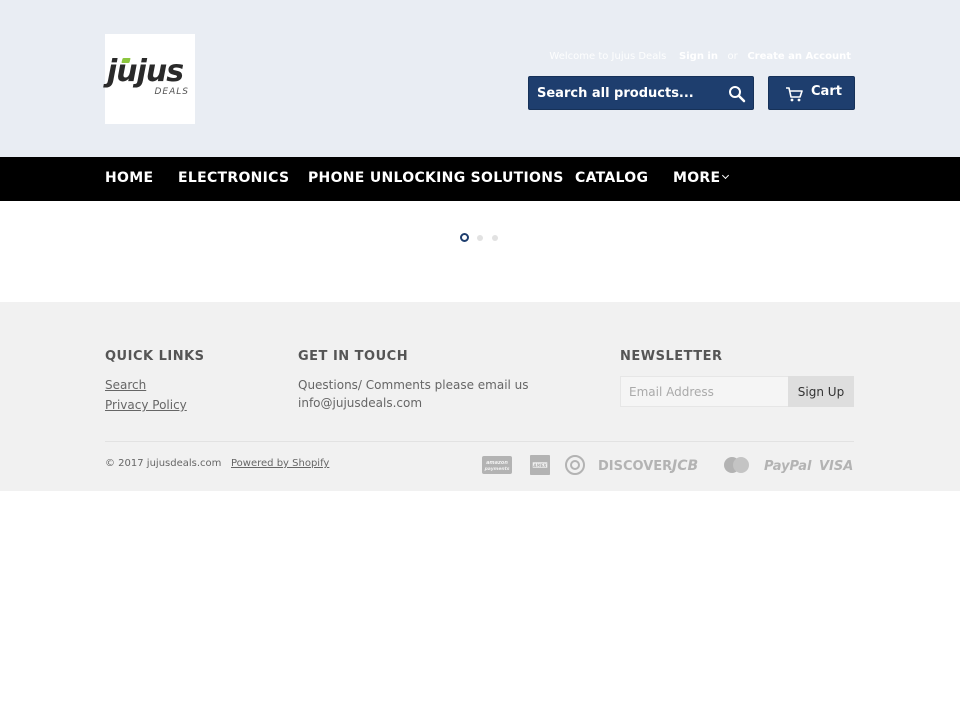 This screenshot has height=720, width=960. What do you see at coordinates (479, 441) in the screenshot?
I see `footer-divider` at bounding box center [479, 441].